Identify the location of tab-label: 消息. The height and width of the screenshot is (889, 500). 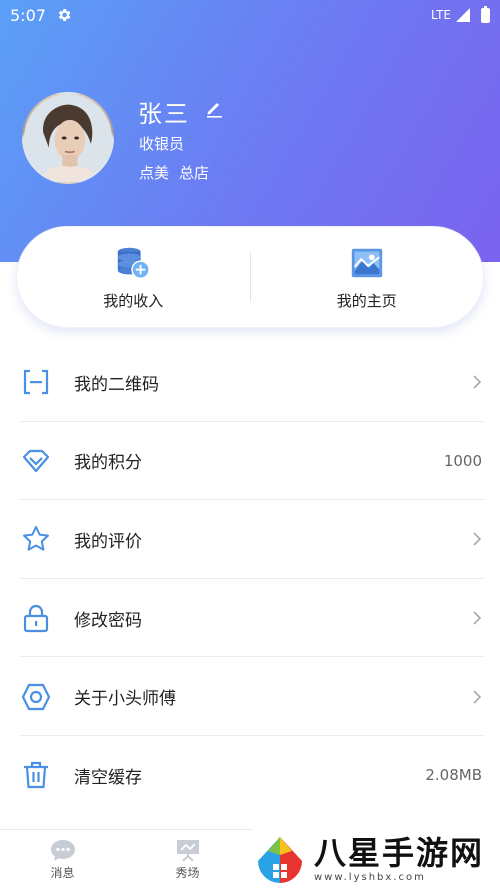
(62, 873).